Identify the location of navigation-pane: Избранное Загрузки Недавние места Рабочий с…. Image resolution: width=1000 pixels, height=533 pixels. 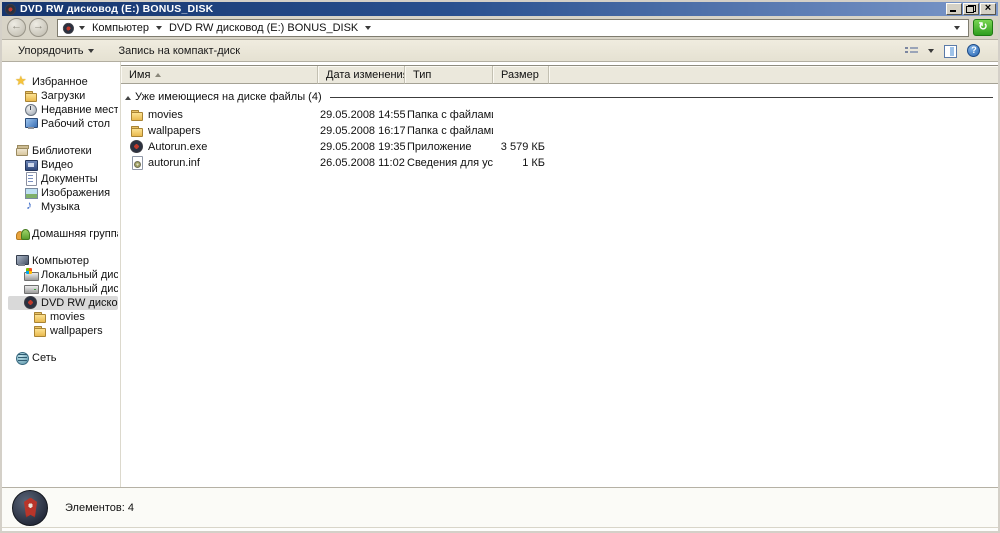
(61, 274).